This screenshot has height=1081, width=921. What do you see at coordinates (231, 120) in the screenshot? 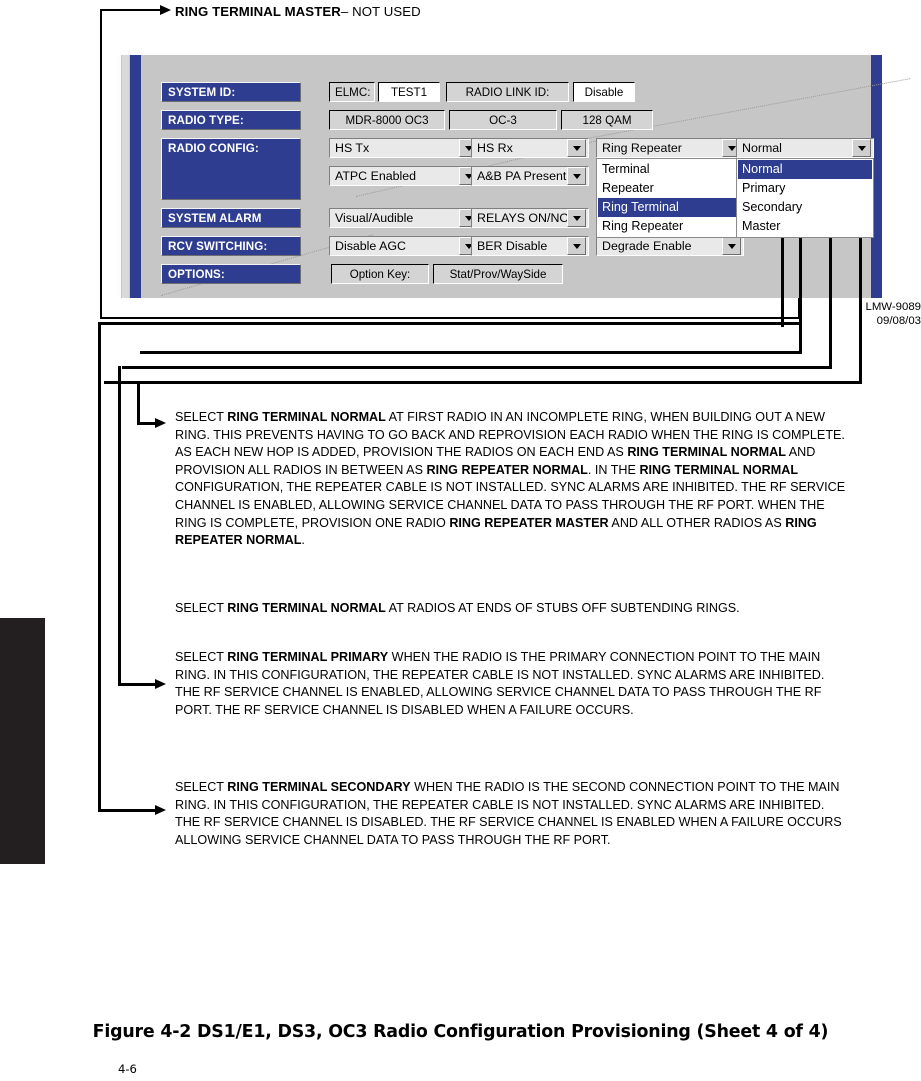
I see `label-radio-type: RADIO TYPE:` at bounding box center [231, 120].